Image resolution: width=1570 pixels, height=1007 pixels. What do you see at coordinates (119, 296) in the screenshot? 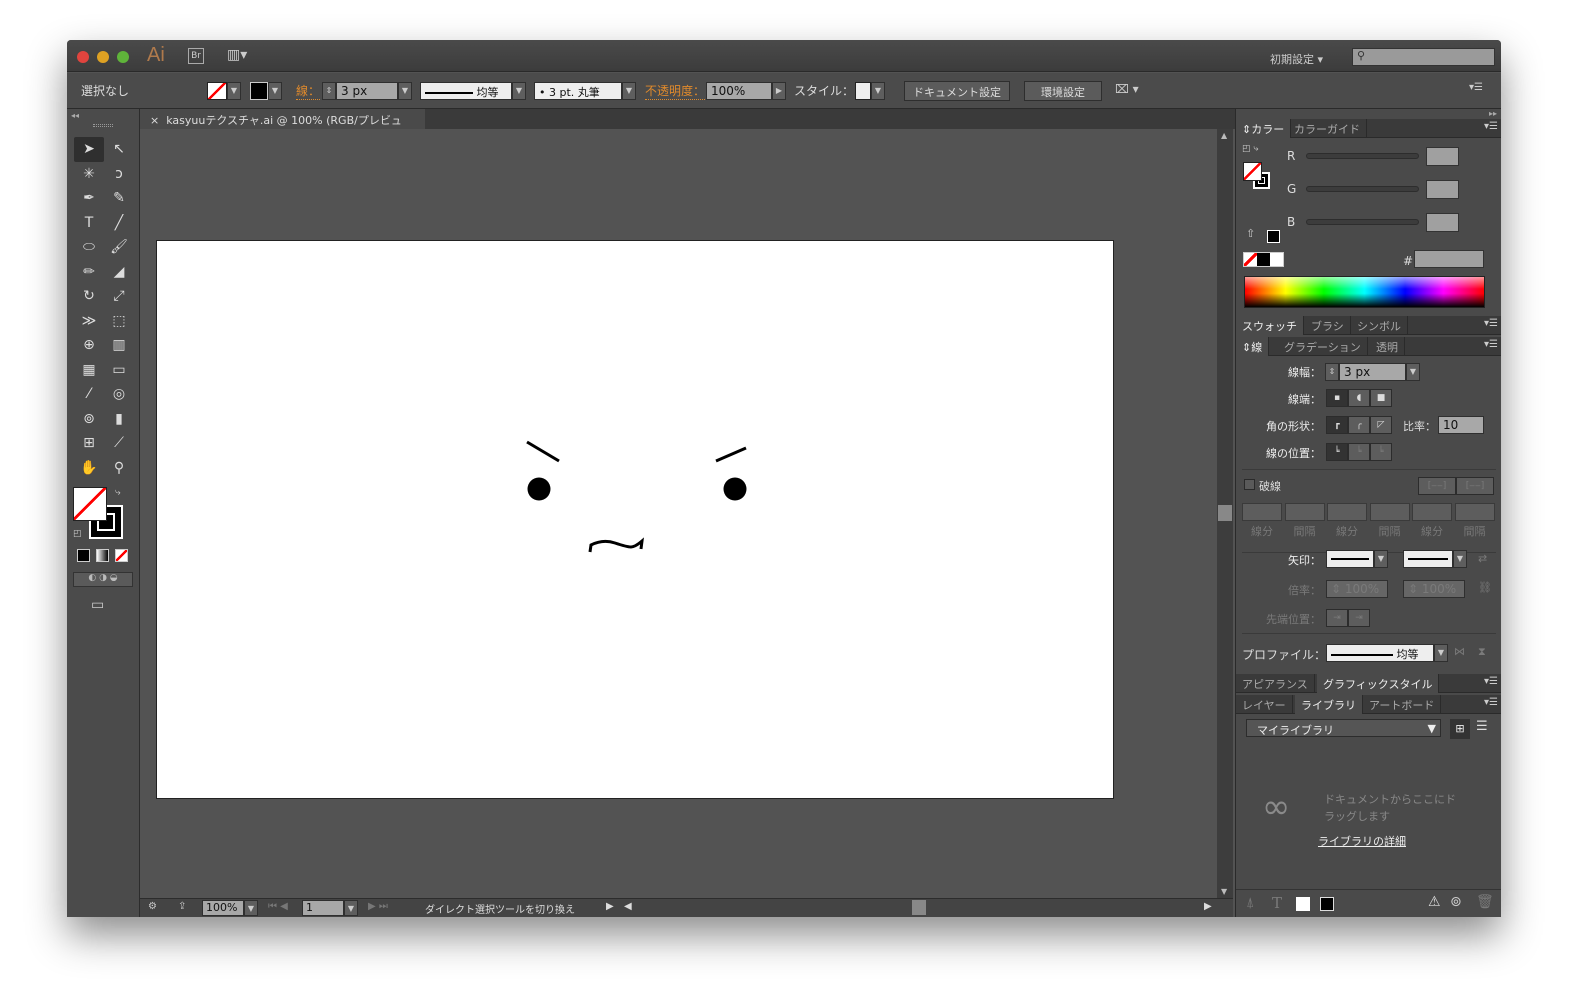
I see `scale-tool: ⤢` at bounding box center [119, 296].